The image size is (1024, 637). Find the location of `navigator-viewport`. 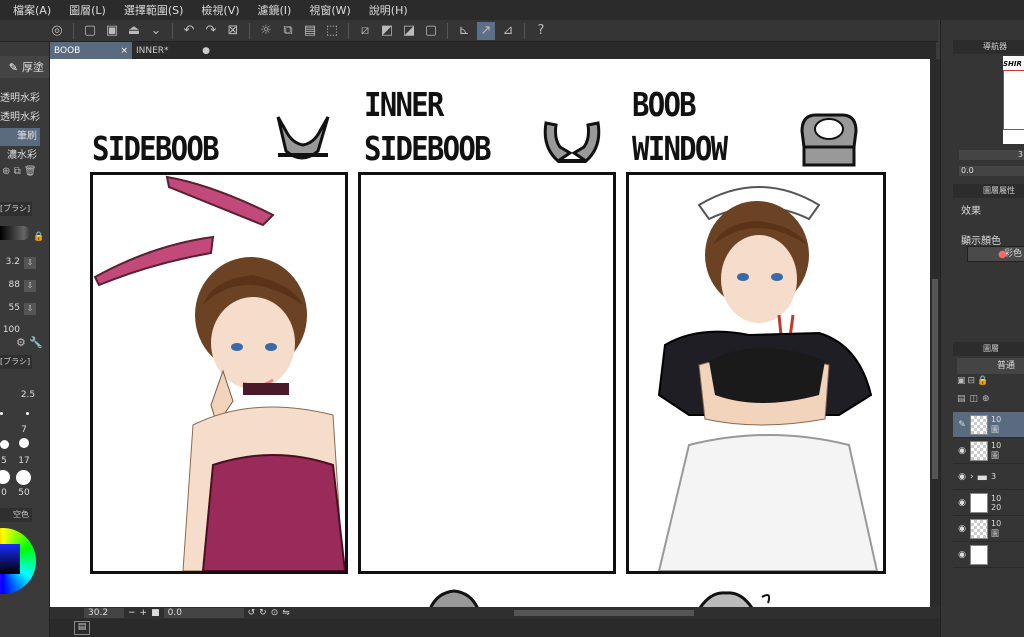

navigator-viewport is located at coordinates (1013, 100).